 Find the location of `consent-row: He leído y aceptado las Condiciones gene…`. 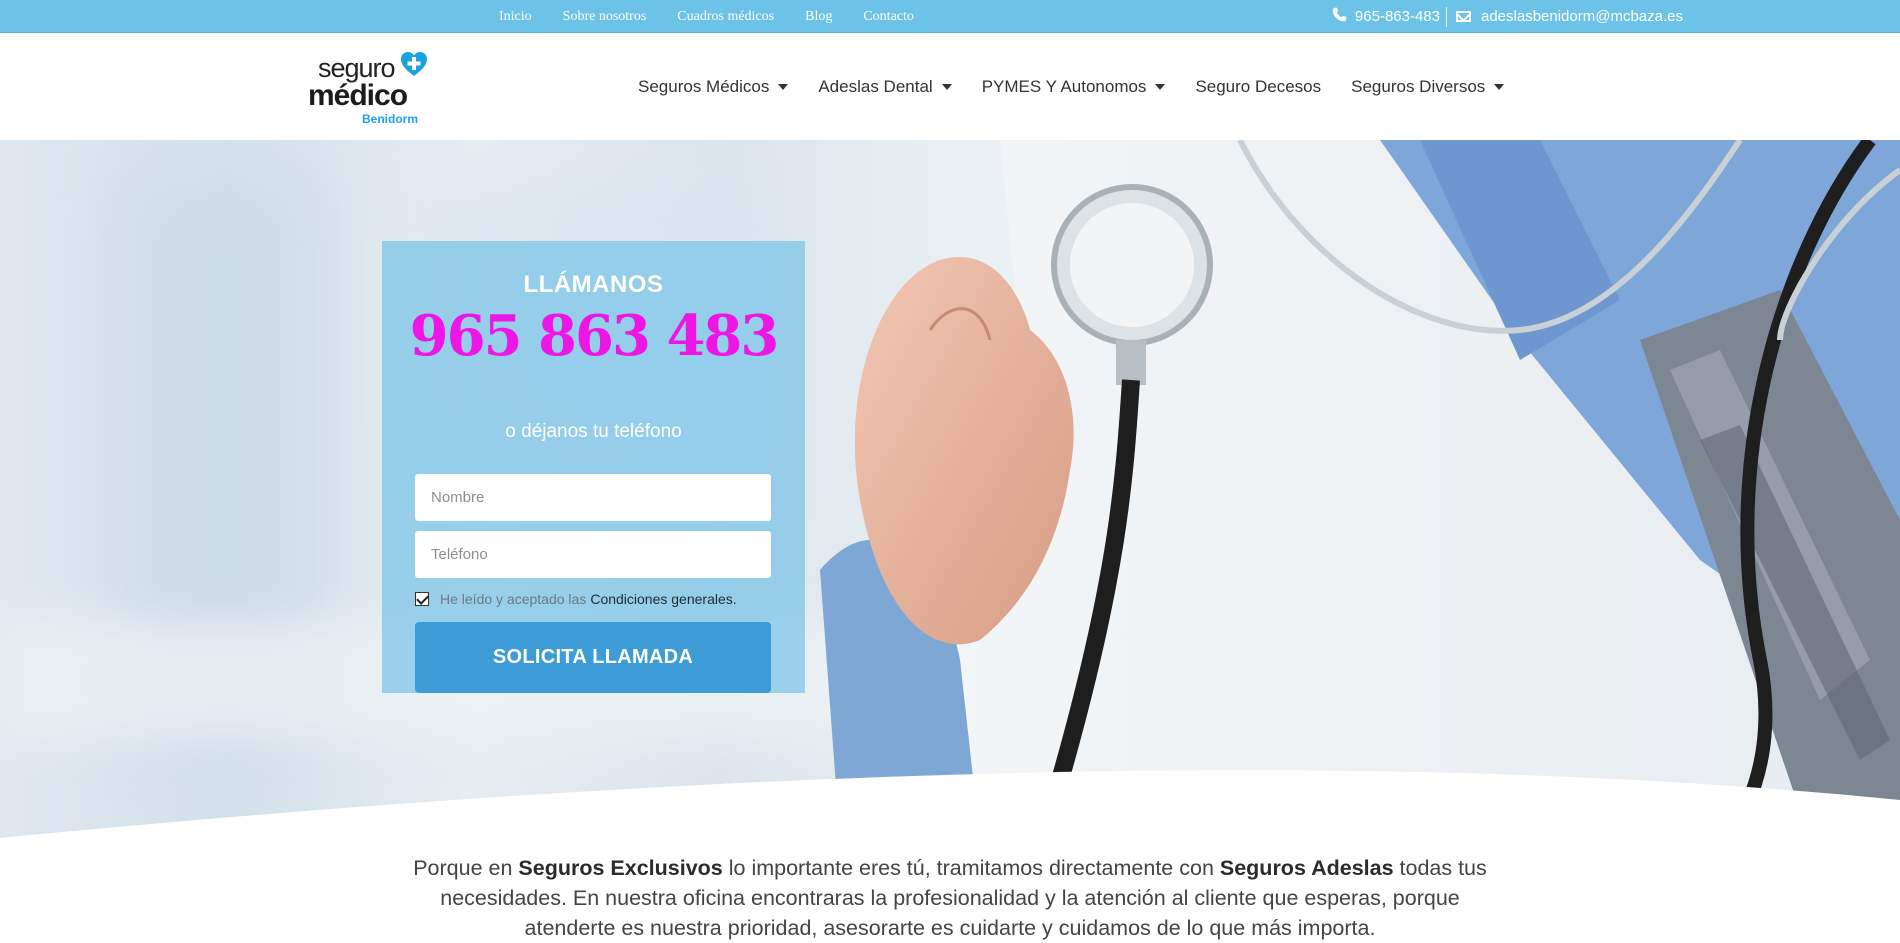

consent-row: He leído y aceptado las Condiciones gene… is located at coordinates (576, 599).